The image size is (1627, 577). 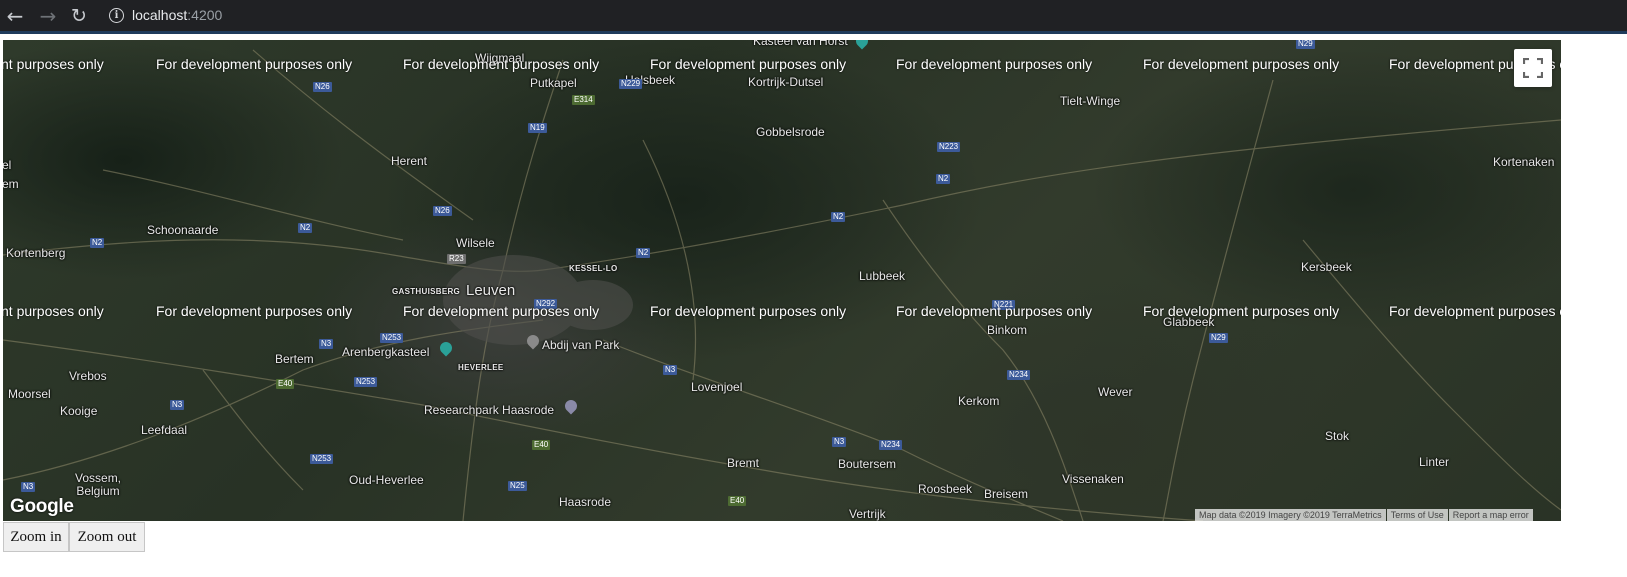 What do you see at coordinates (79, 16) in the screenshot?
I see `reload-icon: ↻` at bounding box center [79, 16].